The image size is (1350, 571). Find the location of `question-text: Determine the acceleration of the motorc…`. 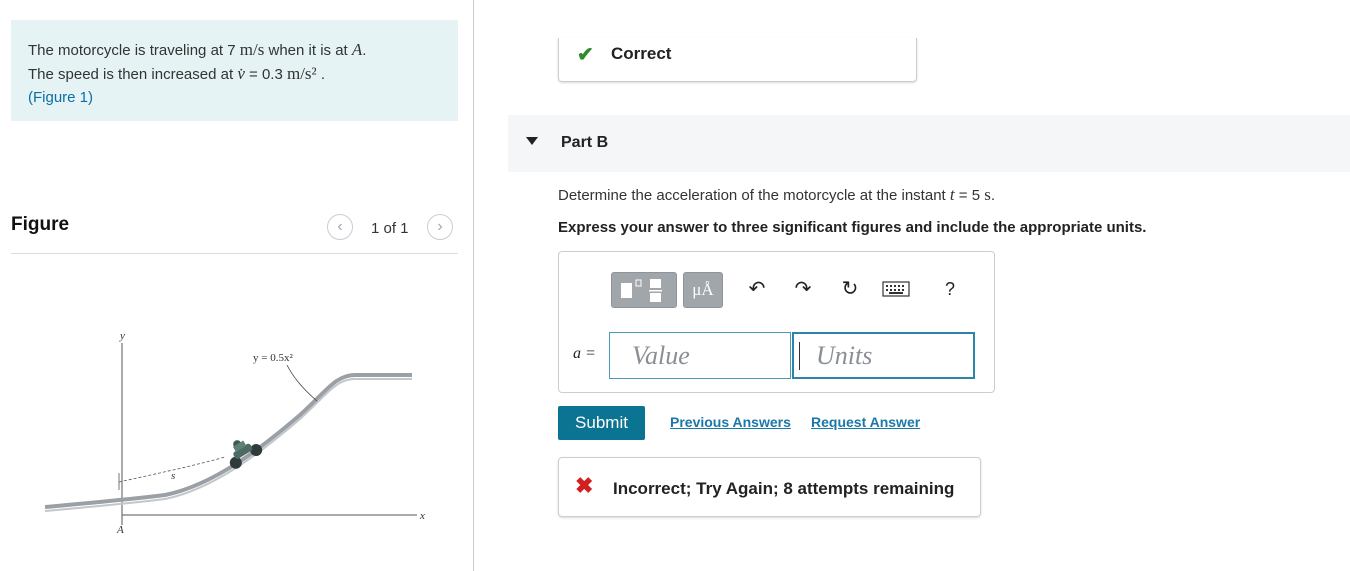

question-text: Determine the acceleration of the motorc… is located at coordinates (776, 195).